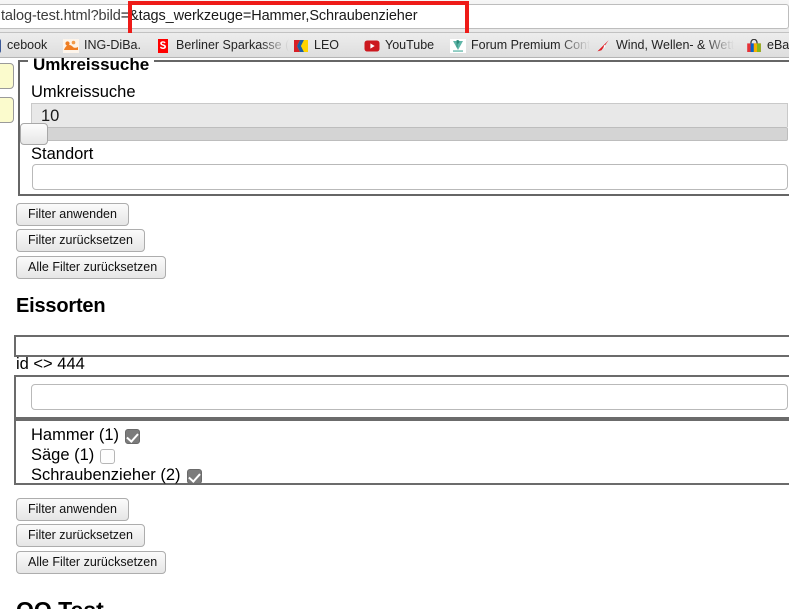 This screenshot has height=609, width=789. What do you see at coordinates (194, 476) in the screenshot?
I see `checkbox-schraubenzieher` at bounding box center [194, 476].